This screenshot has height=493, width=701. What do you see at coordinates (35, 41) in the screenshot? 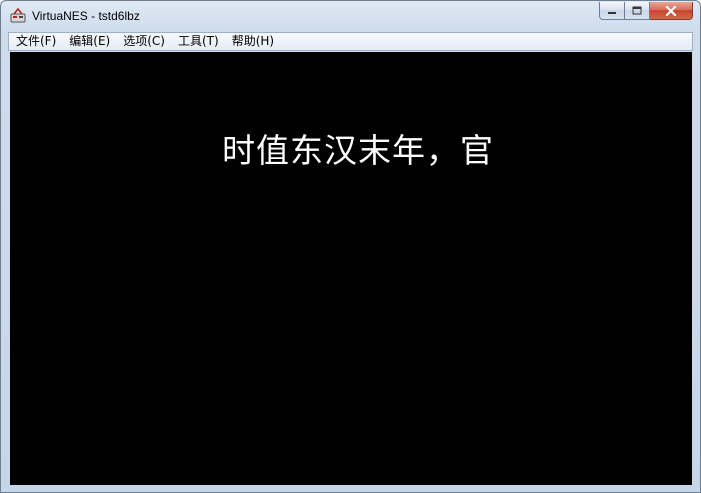
I see `menu-file: 文件(F)` at bounding box center [35, 41].